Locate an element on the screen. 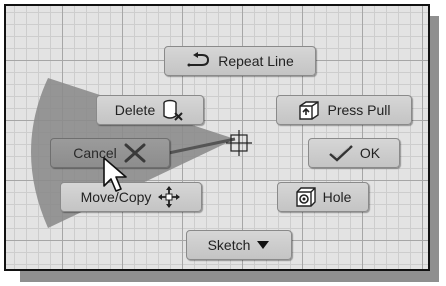 The image size is (446, 286). press-pull-icon is located at coordinates (309, 110).